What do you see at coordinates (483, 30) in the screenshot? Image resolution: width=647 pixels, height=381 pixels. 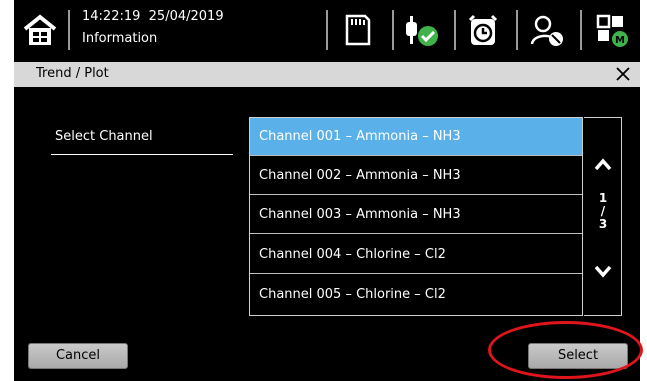 I see `alarm-clock-icon` at bounding box center [483, 30].